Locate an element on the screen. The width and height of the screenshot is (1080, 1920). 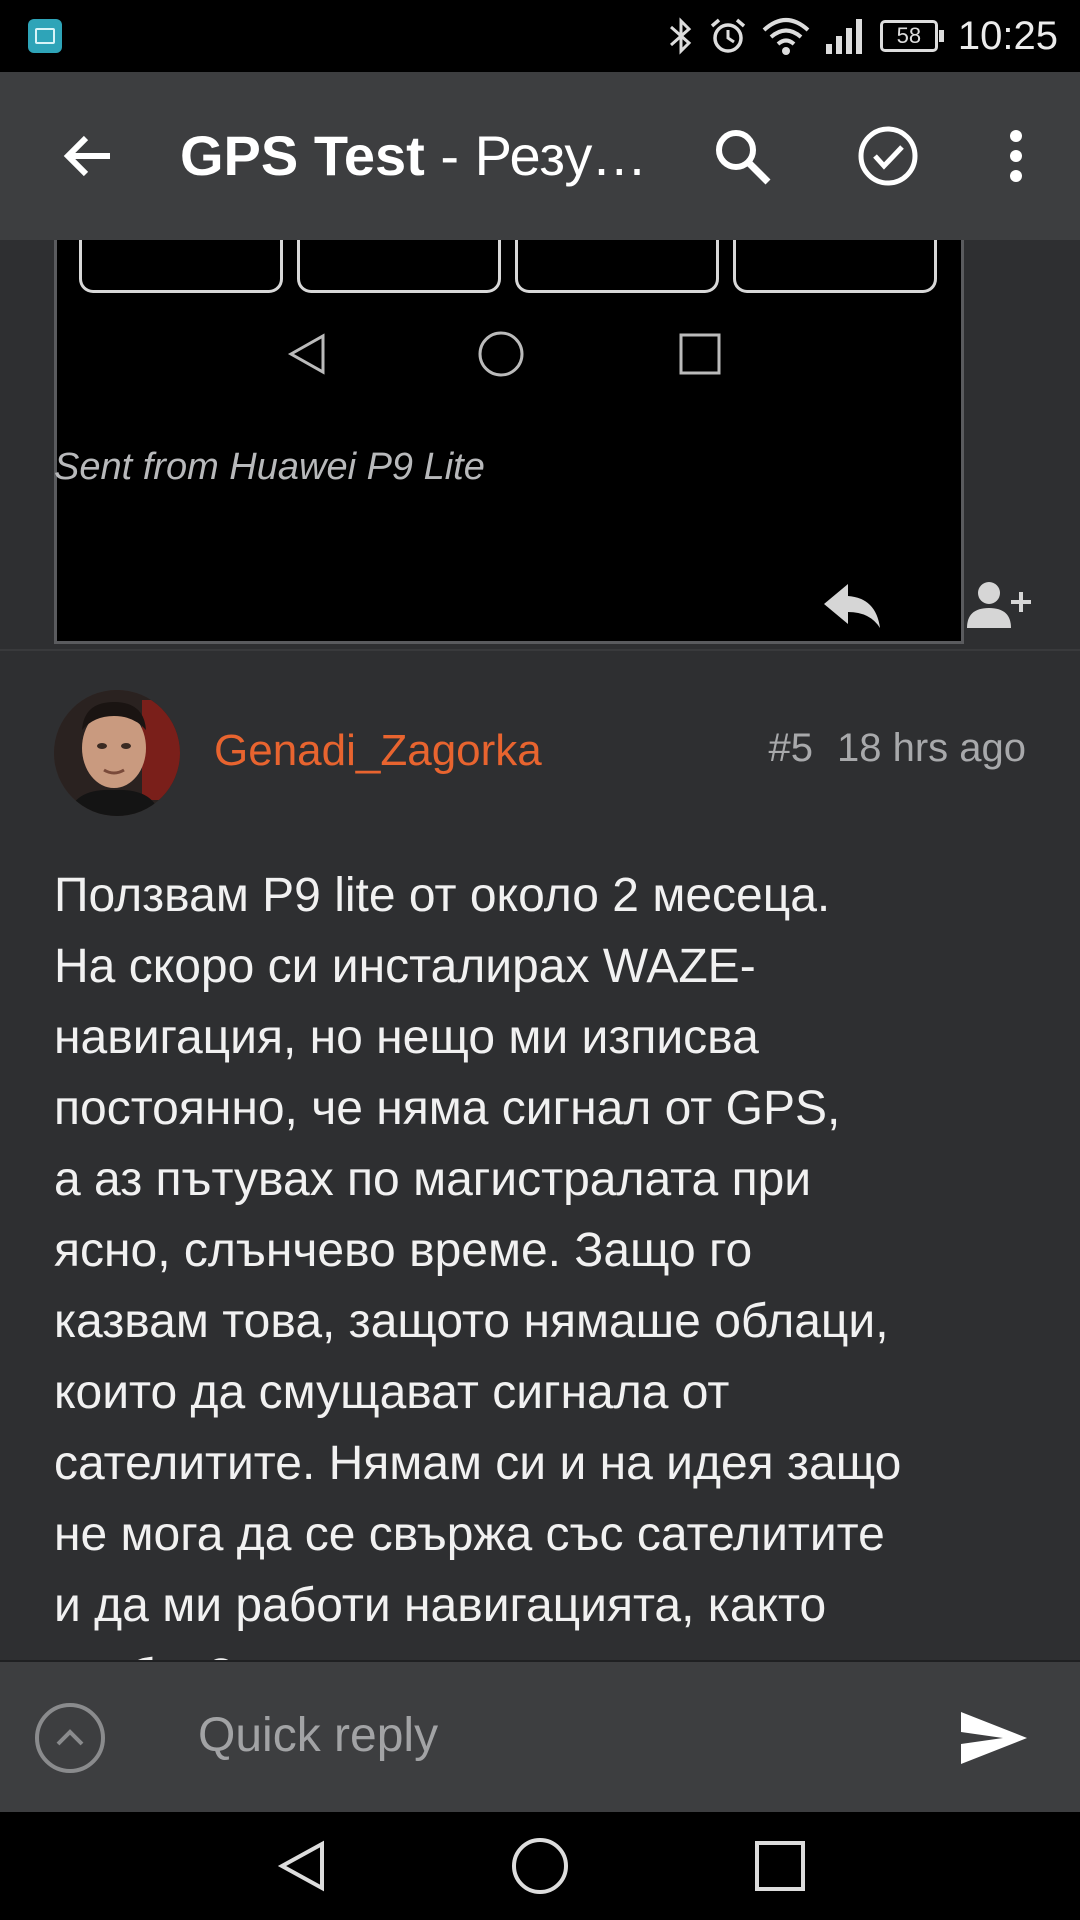
post-body-line: и да ми работи навигацията, както is located at coordinates (440, 1605).